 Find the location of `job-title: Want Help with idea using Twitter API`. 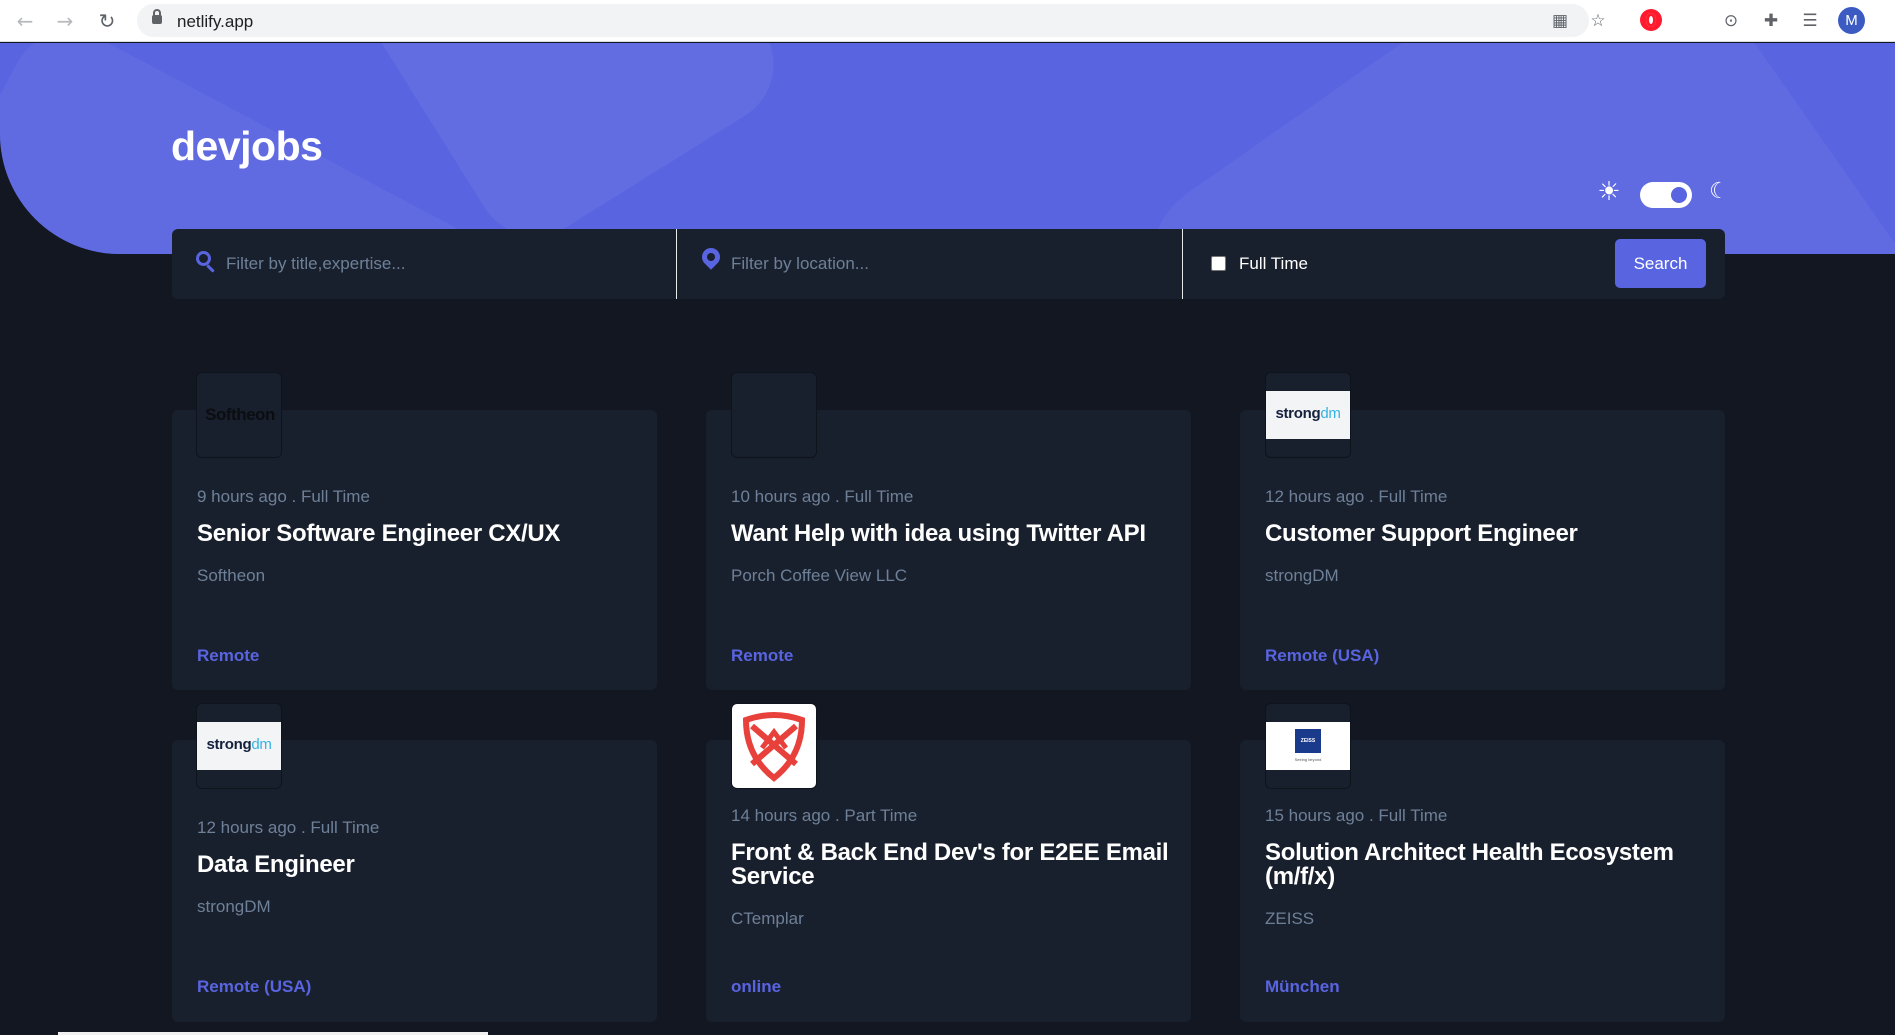

job-title: Want Help with idea using Twitter API is located at coordinates (953, 534).